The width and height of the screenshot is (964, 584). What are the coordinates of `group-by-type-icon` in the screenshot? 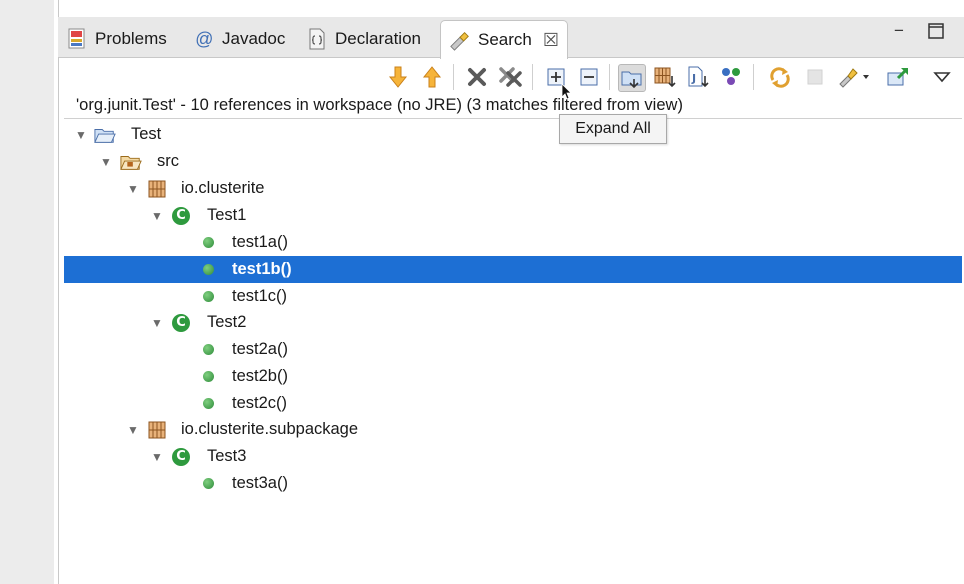 It's located at (731, 76).